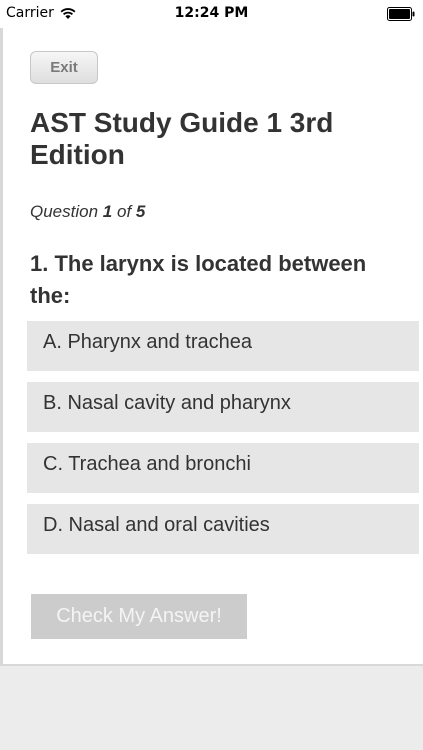  I want to click on answer-option-a: A. Pharynx and trachea, so click(223, 346).